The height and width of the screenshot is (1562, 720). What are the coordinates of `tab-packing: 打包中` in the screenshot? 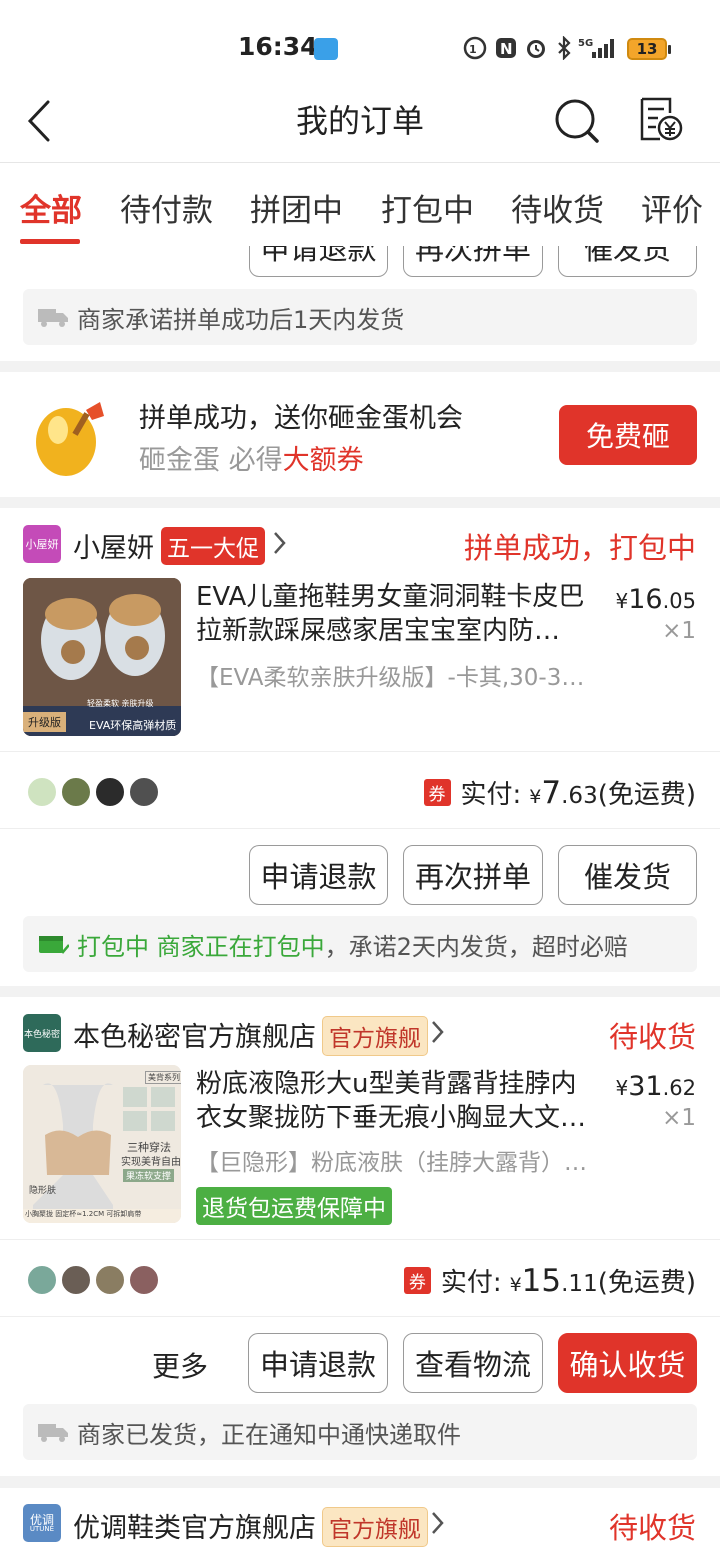 It's located at (427, 207).